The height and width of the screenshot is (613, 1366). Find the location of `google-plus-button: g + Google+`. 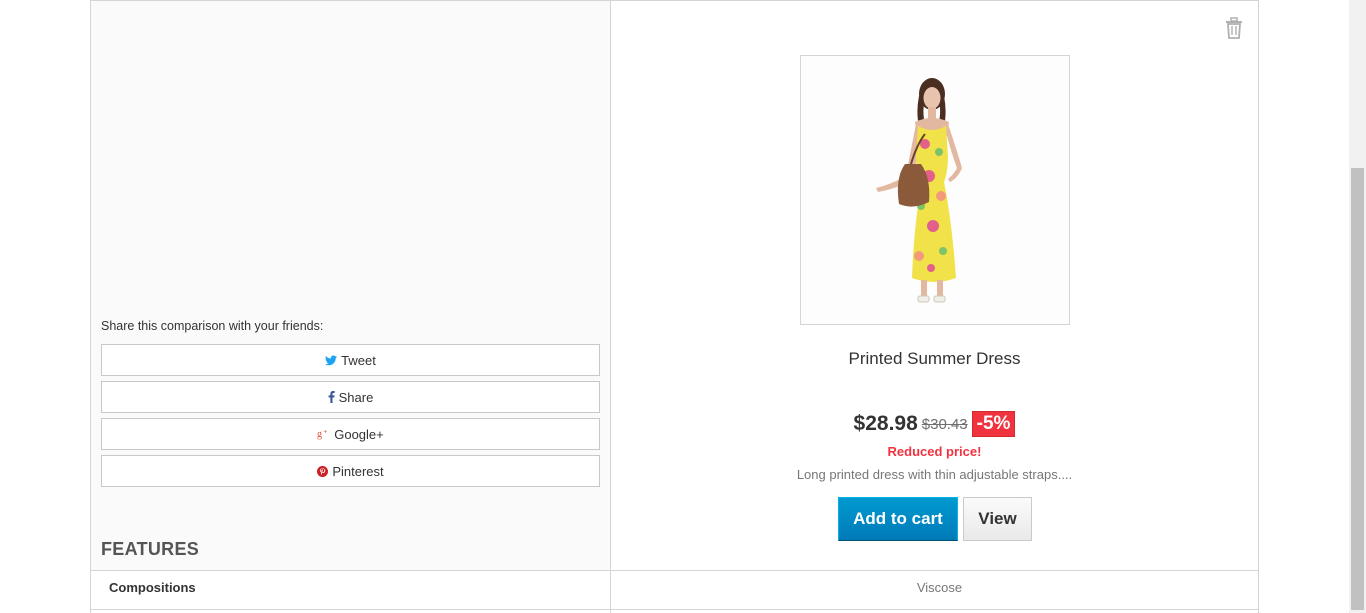

google-plus-button: g + Google+ is located at coordinates (350, 434).